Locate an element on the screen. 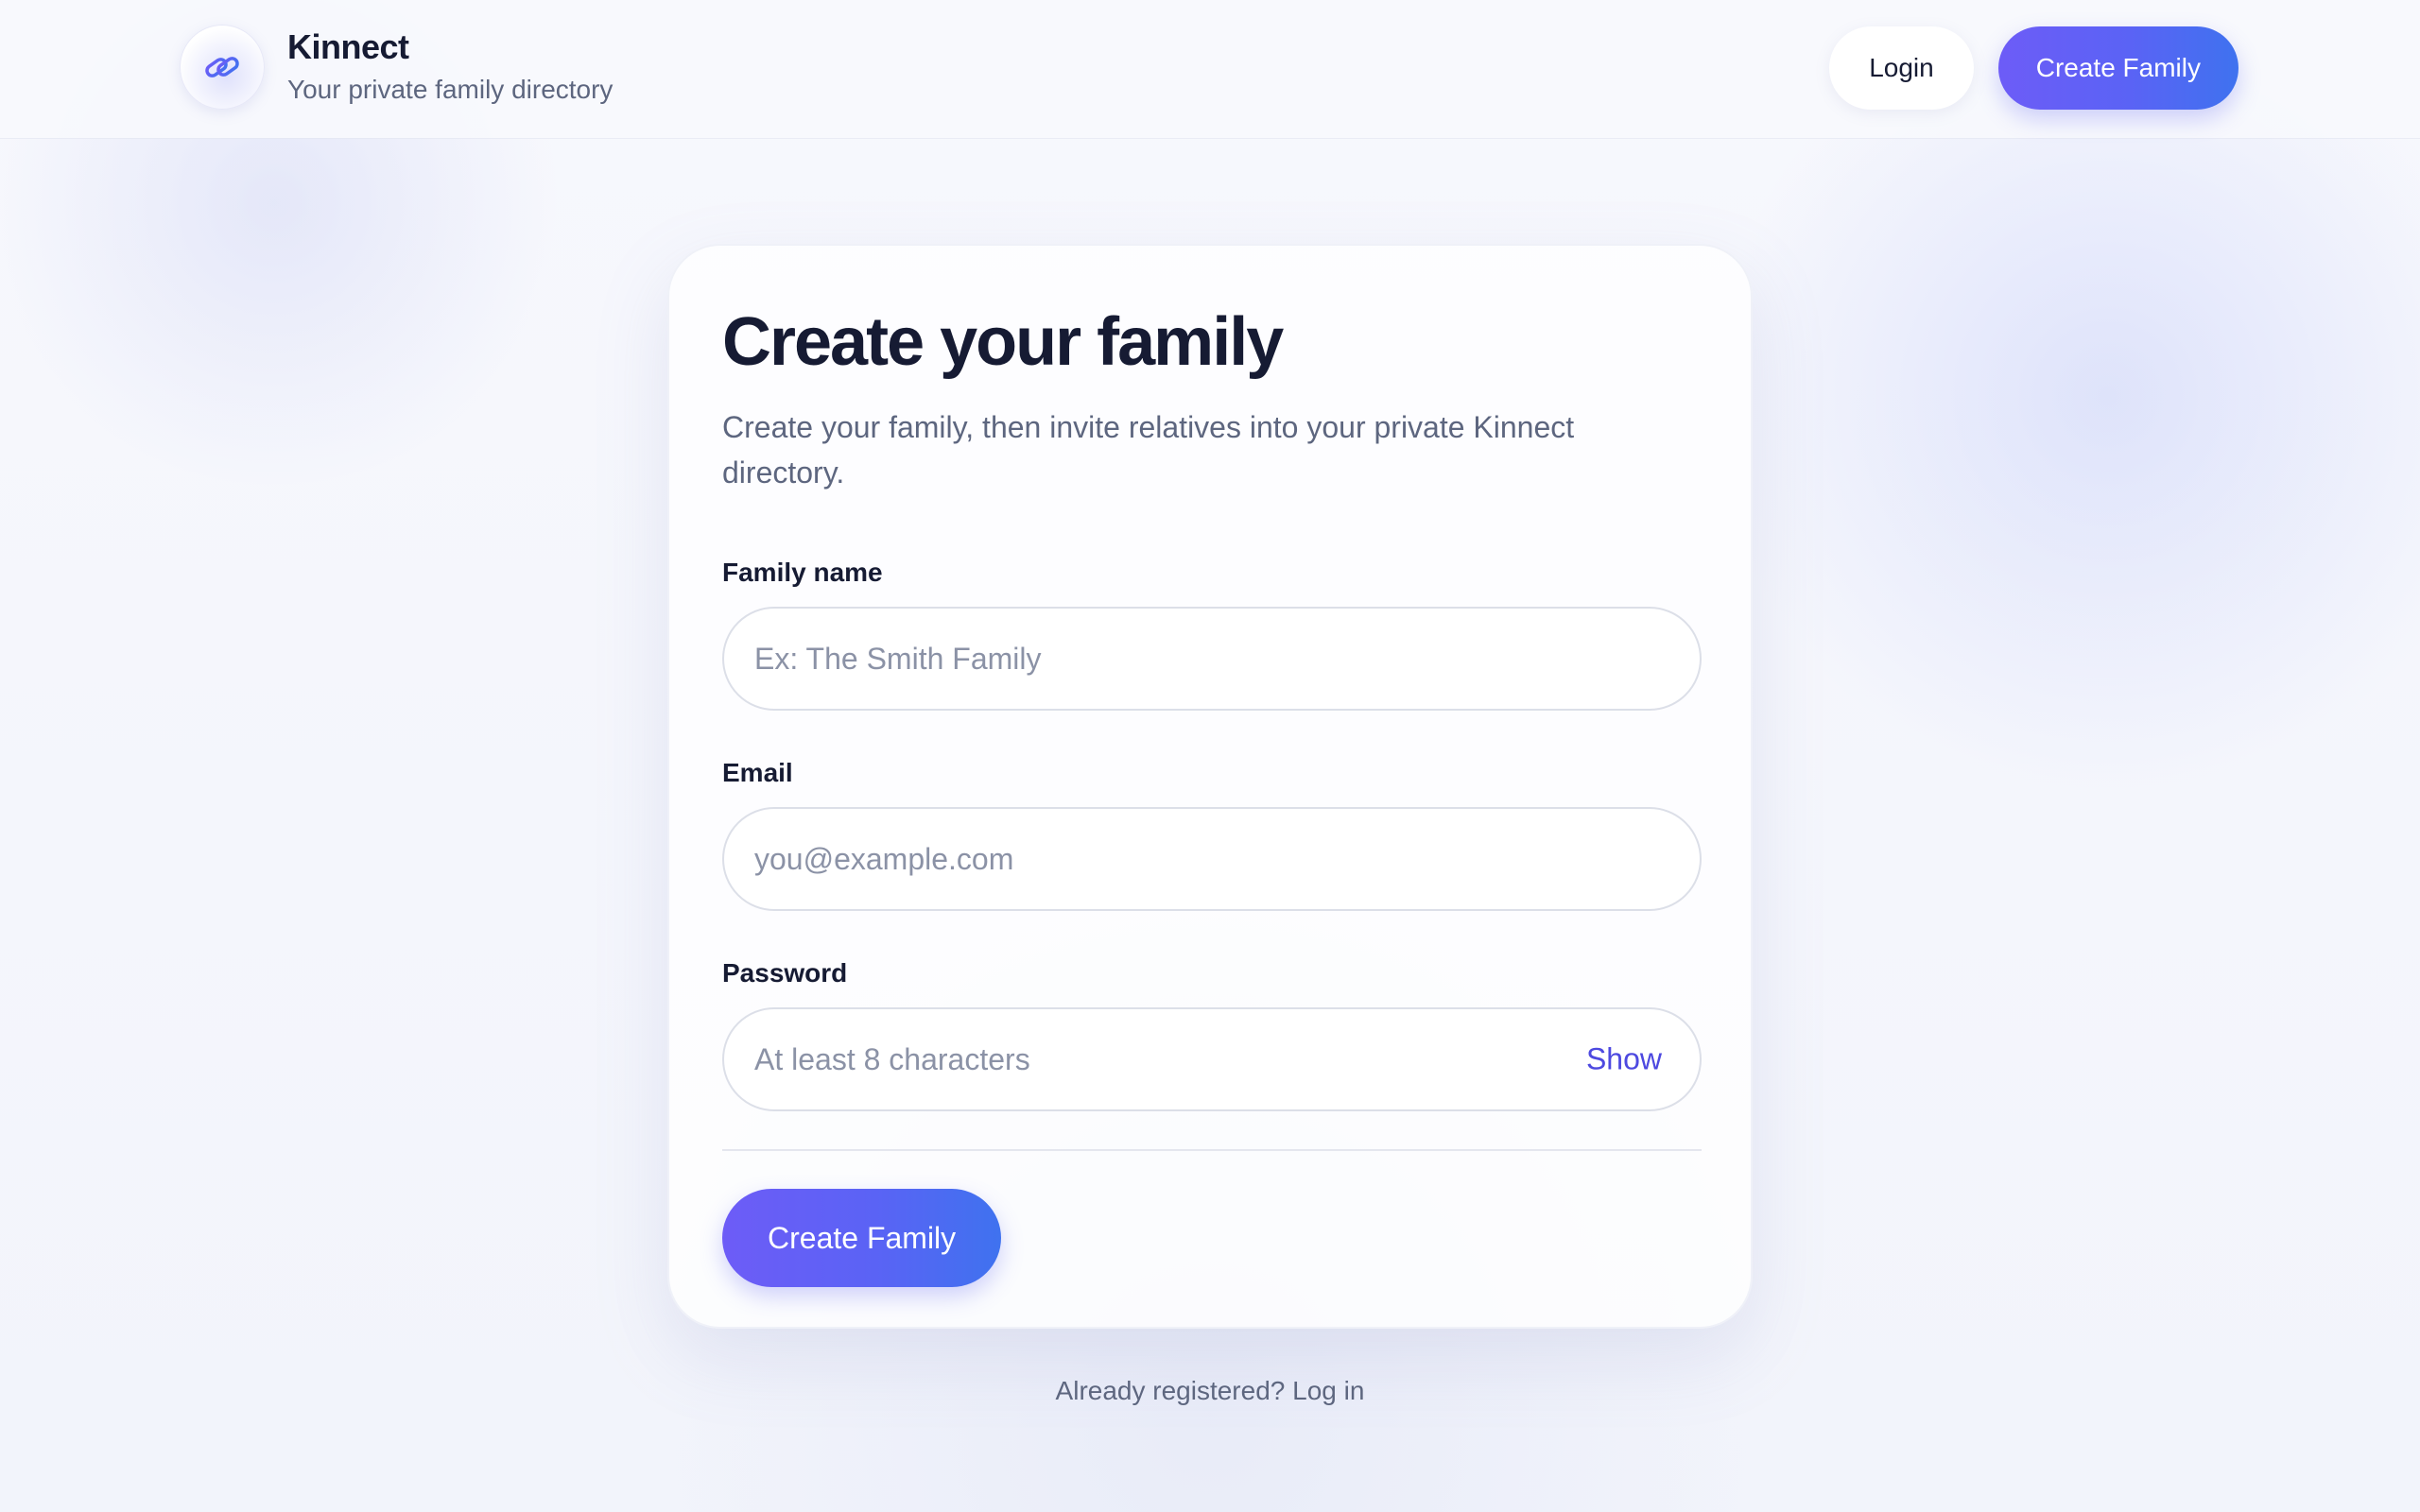 The image size is (2420, 1512). create-family-submit-button: Create Family is located at coordinates (862, 1238).